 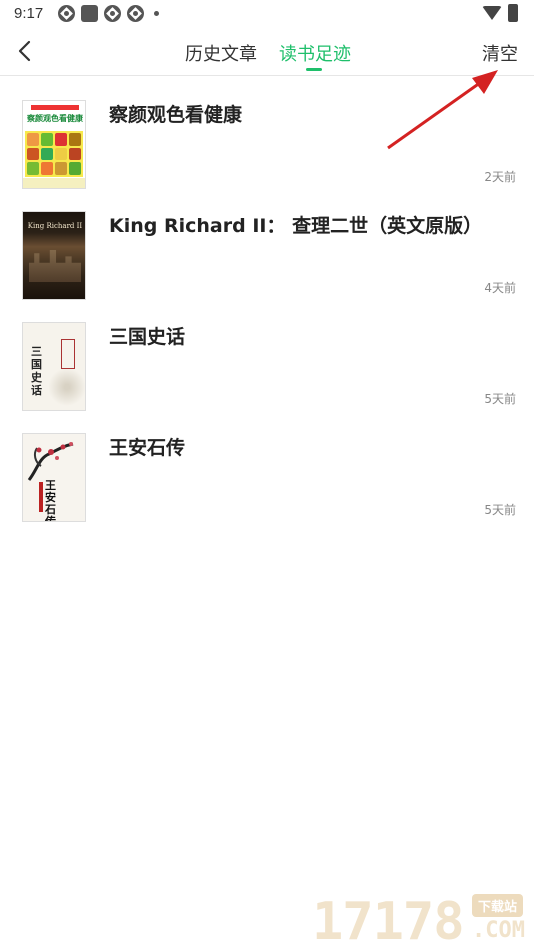 What do you see at coordinates (267, 14) in the screenshot?
I see `status-bar: 9:17` at bounding box center [267, 14].